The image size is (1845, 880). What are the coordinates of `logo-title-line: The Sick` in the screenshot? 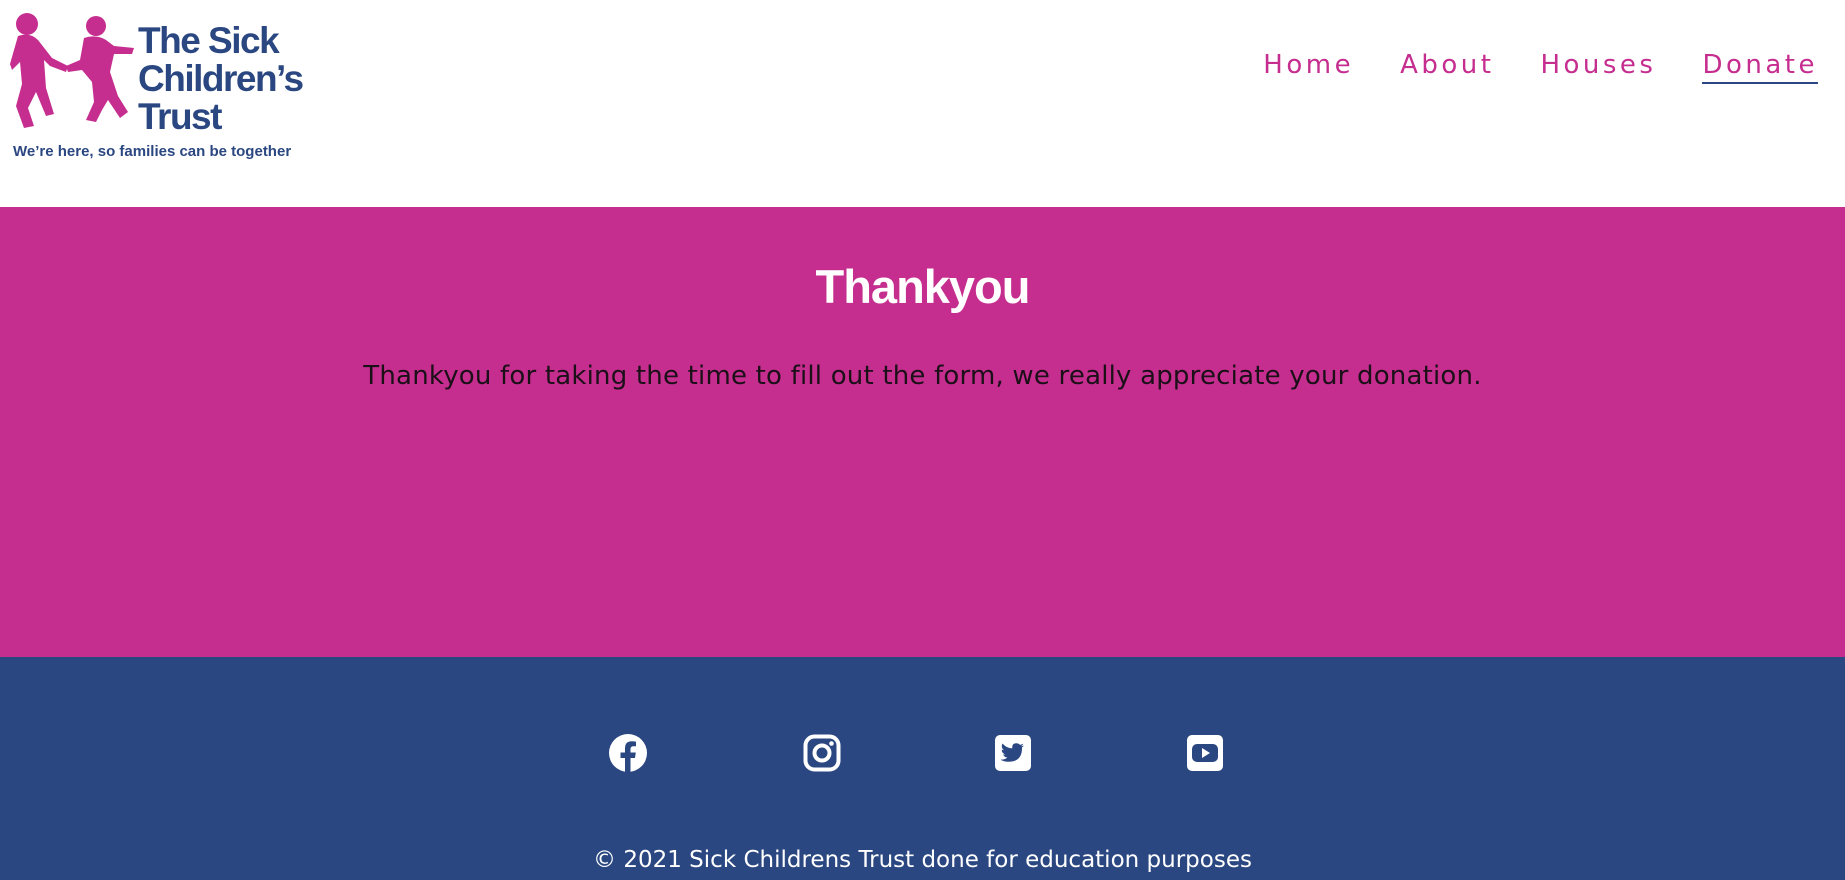 It's located at (209, 40).